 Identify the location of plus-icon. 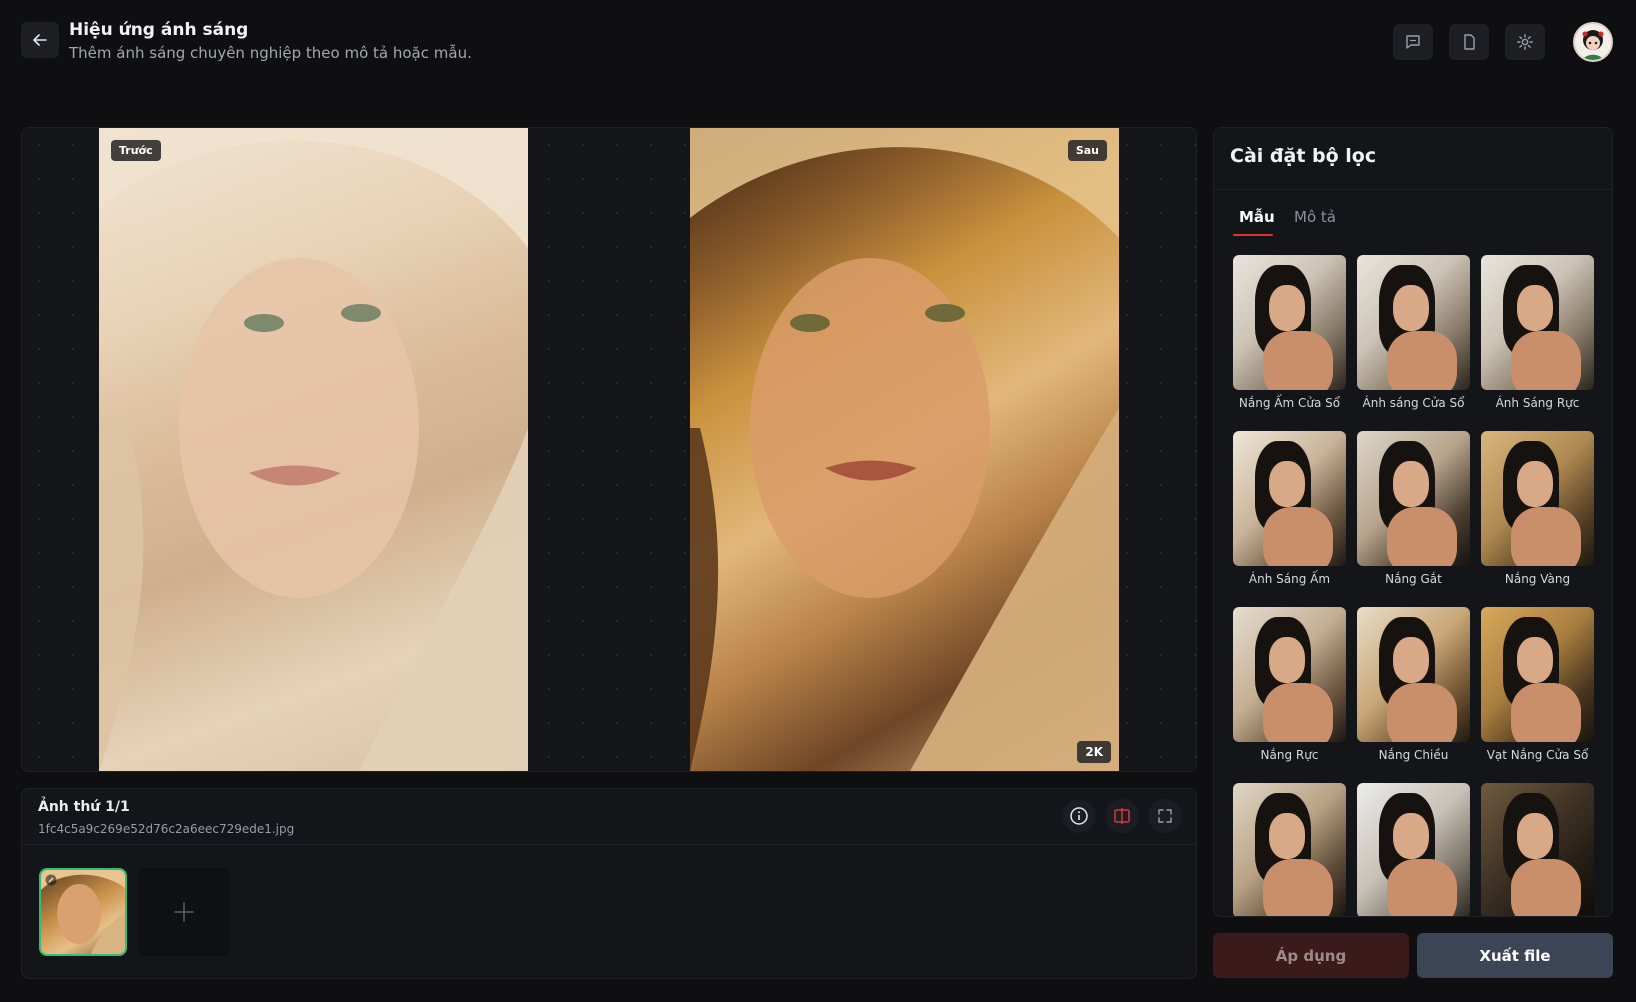
(184, 912).